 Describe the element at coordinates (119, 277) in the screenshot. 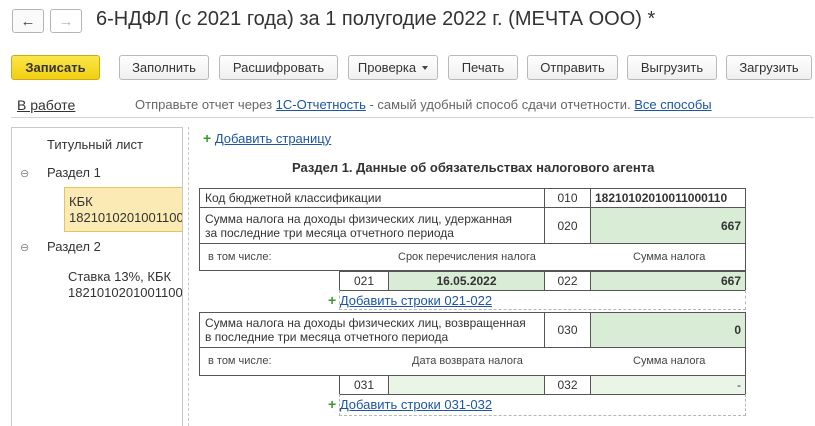

I see `tree-item-section2-rate: Ставка 13%, КБК` at that location.